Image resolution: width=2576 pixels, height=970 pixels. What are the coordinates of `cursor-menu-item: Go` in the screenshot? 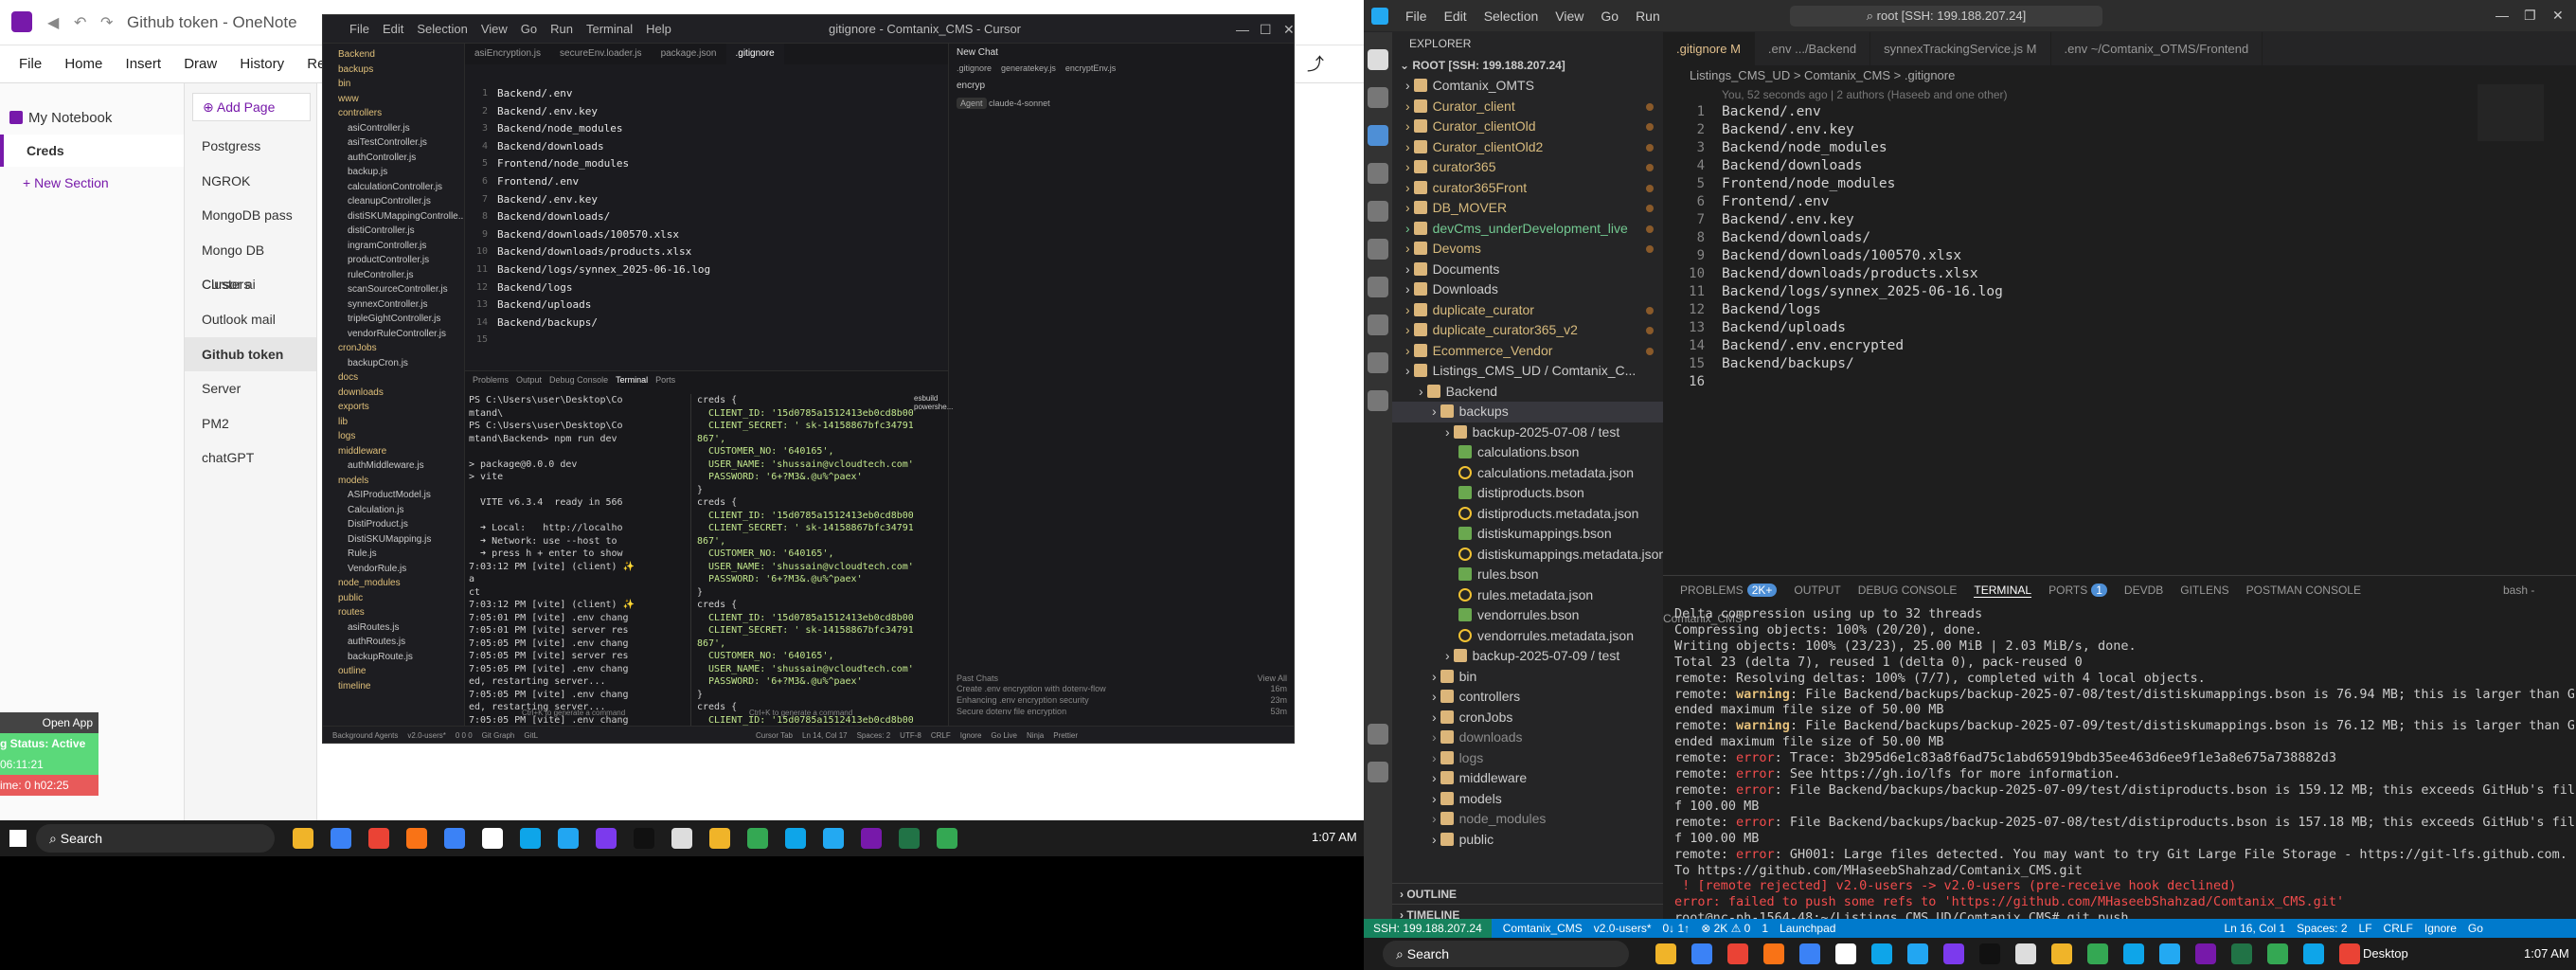 It's located at (529, 29).